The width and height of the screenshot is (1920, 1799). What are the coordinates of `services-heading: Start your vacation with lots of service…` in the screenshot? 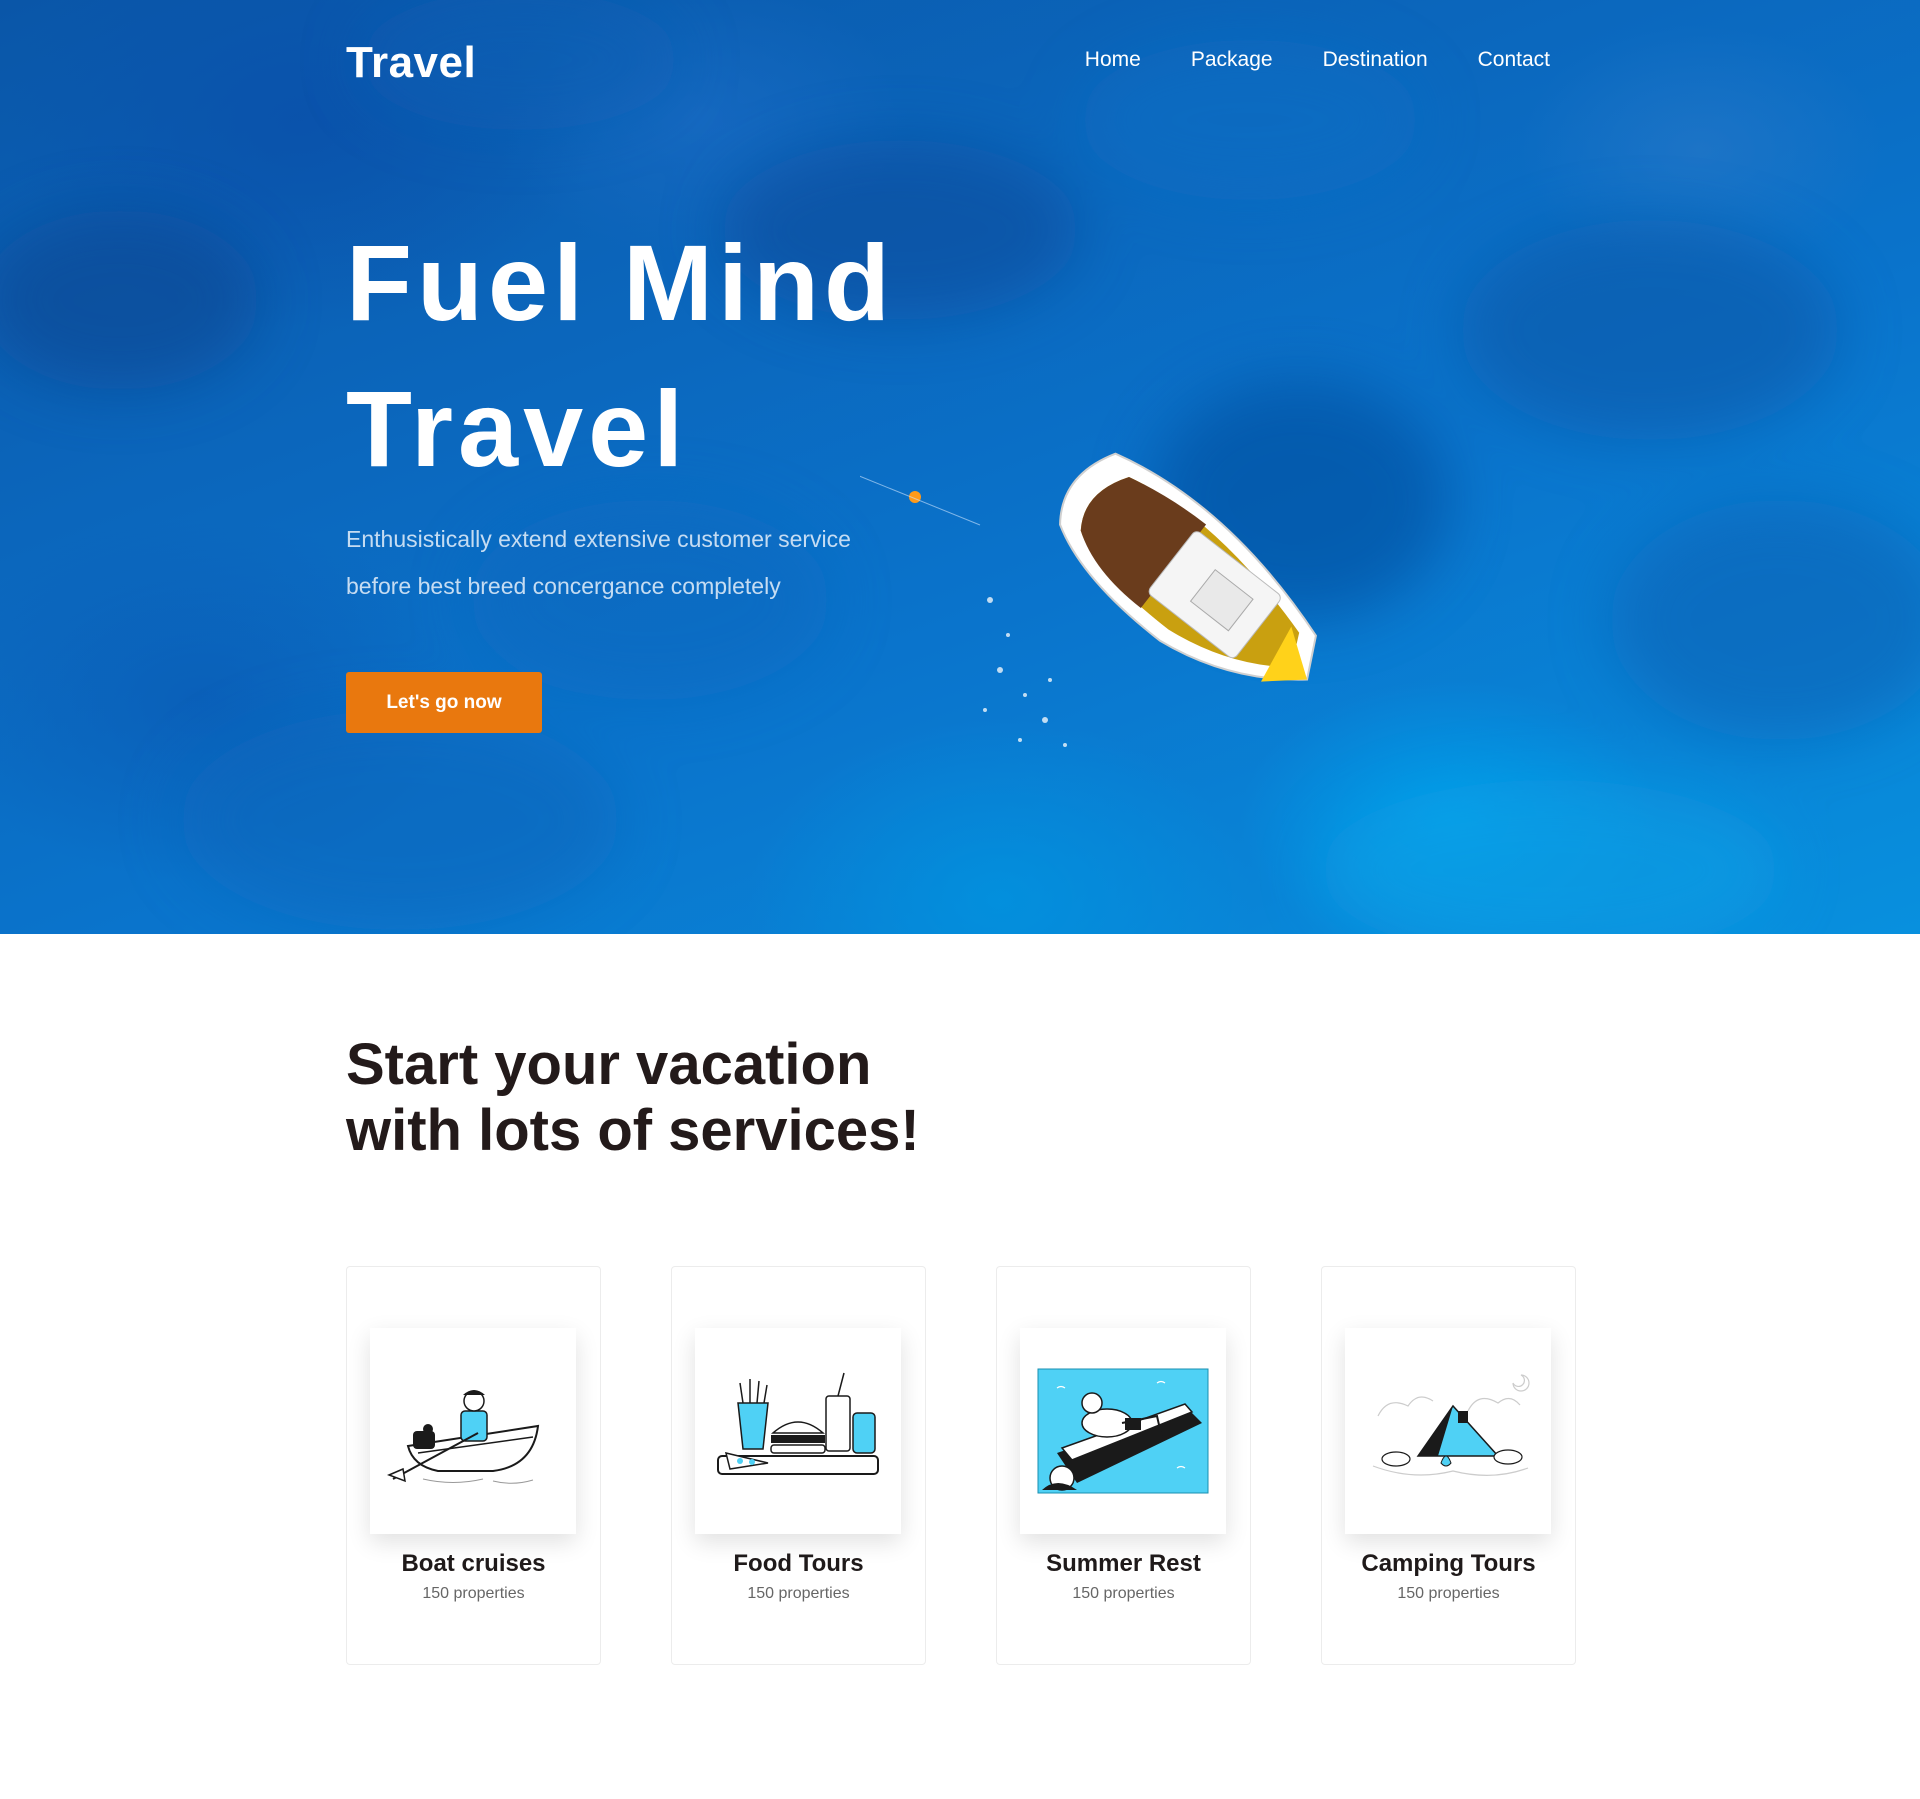 It's located at (633, 1098).